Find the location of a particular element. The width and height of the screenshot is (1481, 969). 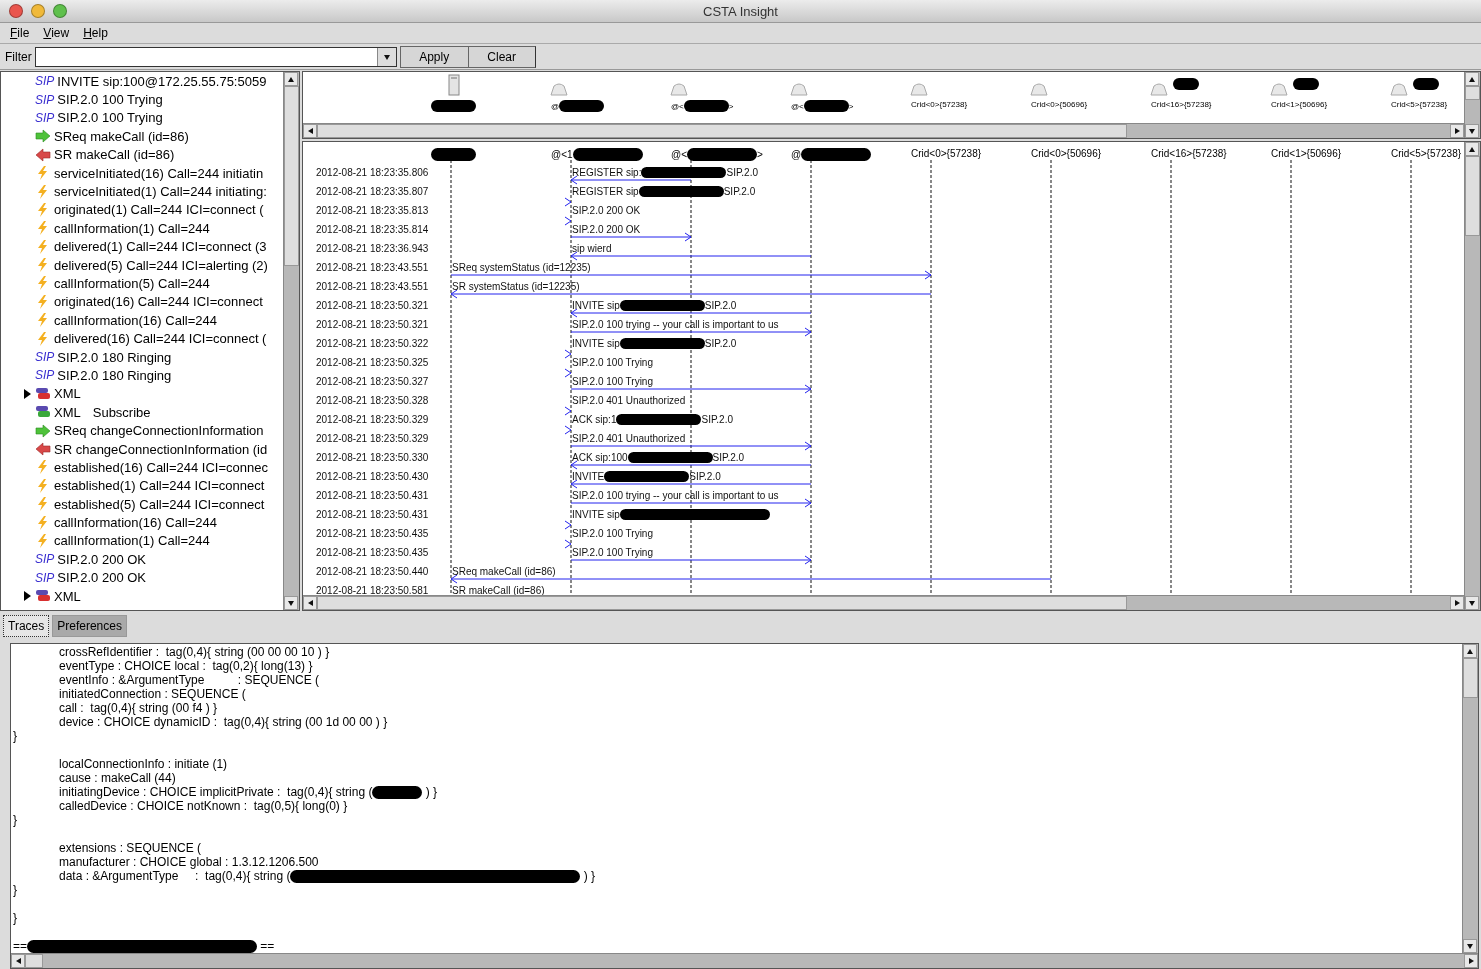

tree-item-label: delivered(16) Call=244 ICI=connect ( is located at coordinates (160, 339).